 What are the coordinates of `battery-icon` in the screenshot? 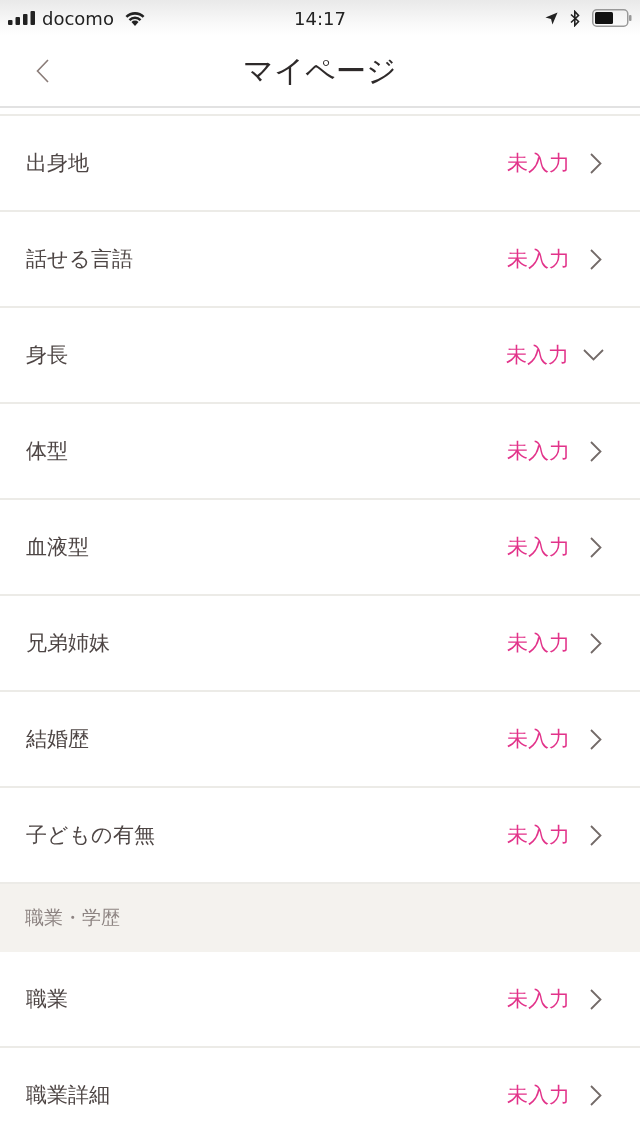 It's located at (612, 18).